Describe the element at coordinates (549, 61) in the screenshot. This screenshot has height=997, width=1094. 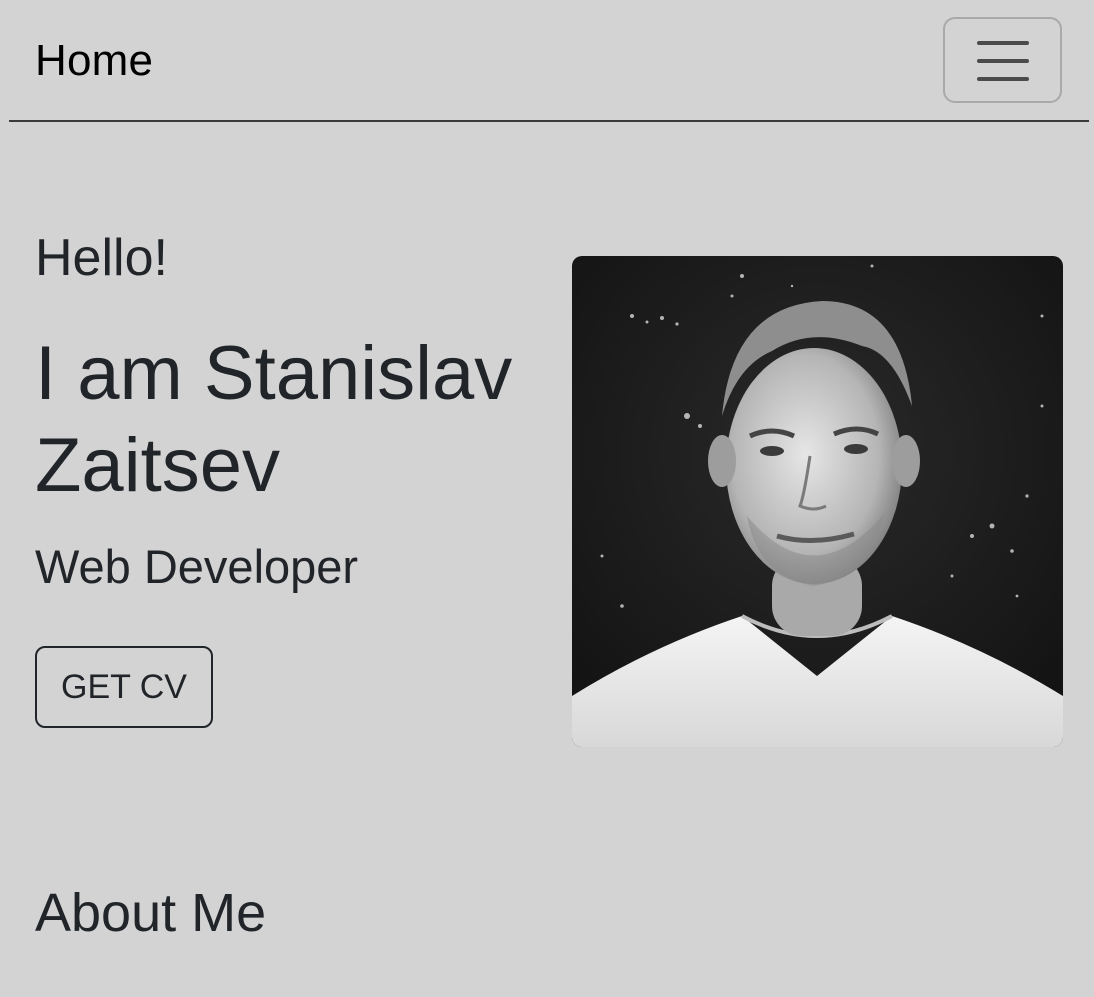
I see `navbar: Home` at that location.